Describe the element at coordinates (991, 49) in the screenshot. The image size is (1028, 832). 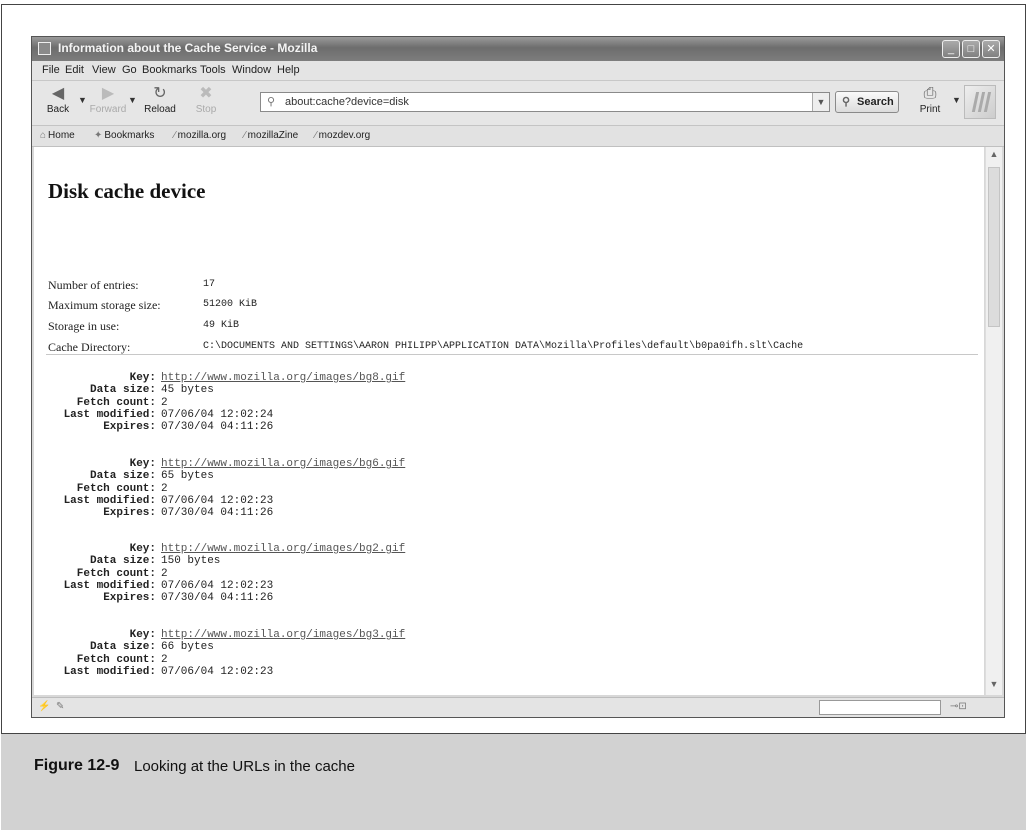
I see `close-button: ✕` at that location.